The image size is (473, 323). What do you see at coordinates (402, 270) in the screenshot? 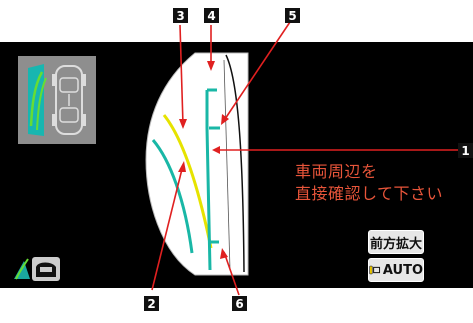
I see `auto-label: AUTO` at bounding box center [402, 270].